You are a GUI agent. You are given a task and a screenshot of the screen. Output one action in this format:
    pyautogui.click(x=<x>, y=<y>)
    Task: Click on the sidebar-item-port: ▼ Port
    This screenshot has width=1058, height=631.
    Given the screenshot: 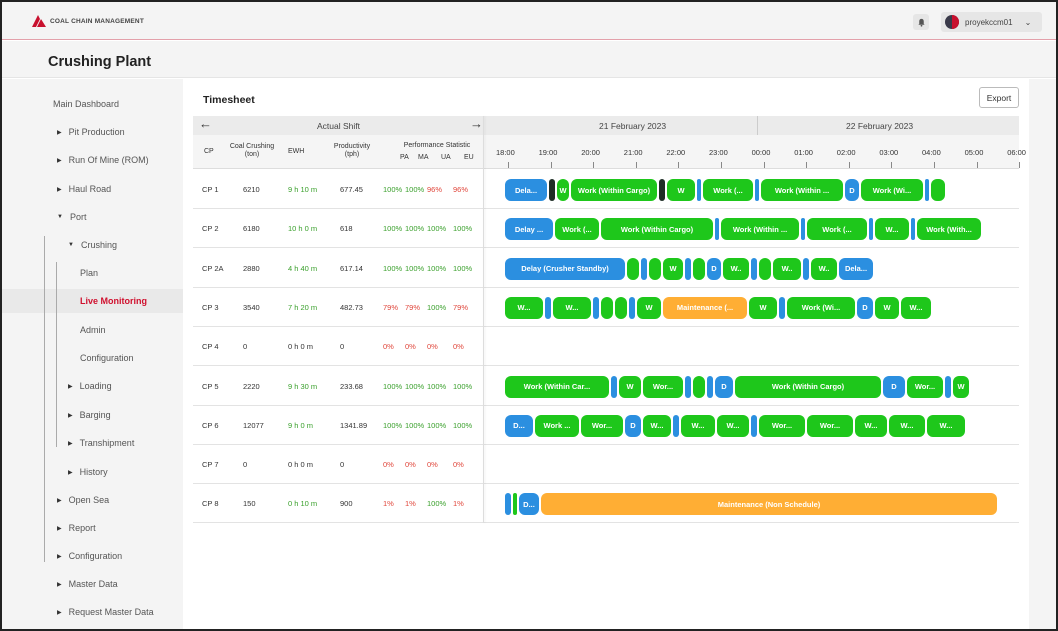 What is the action you would take?
    pyautogui.click(x=71, y=217)
    